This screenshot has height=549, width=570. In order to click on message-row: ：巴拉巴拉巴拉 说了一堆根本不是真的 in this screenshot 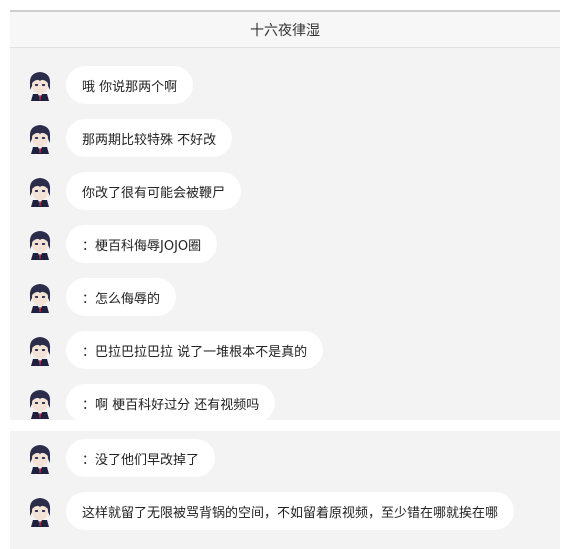, I will do `click(285, 351)`.